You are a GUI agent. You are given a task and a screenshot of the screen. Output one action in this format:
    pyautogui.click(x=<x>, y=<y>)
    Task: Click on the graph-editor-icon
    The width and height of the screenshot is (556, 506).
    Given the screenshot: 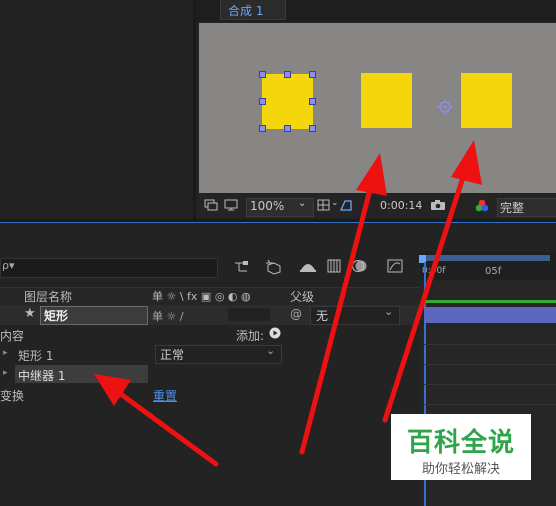 What is the action you would take?
    pyautogui.click(x=395, y=266)
    